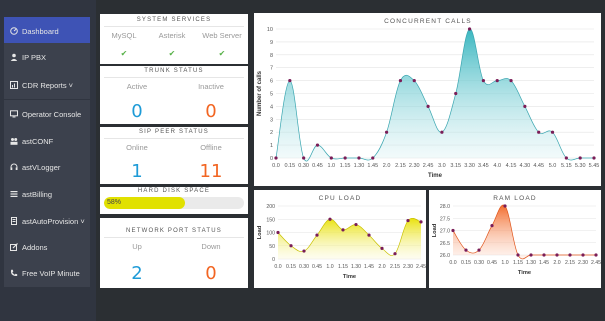 The height and width of the screenshot is (321, 605). I want to click on sip-peer-status-panel: SIP PEER STATUS Online Offline 1 11, so click(174, 155).